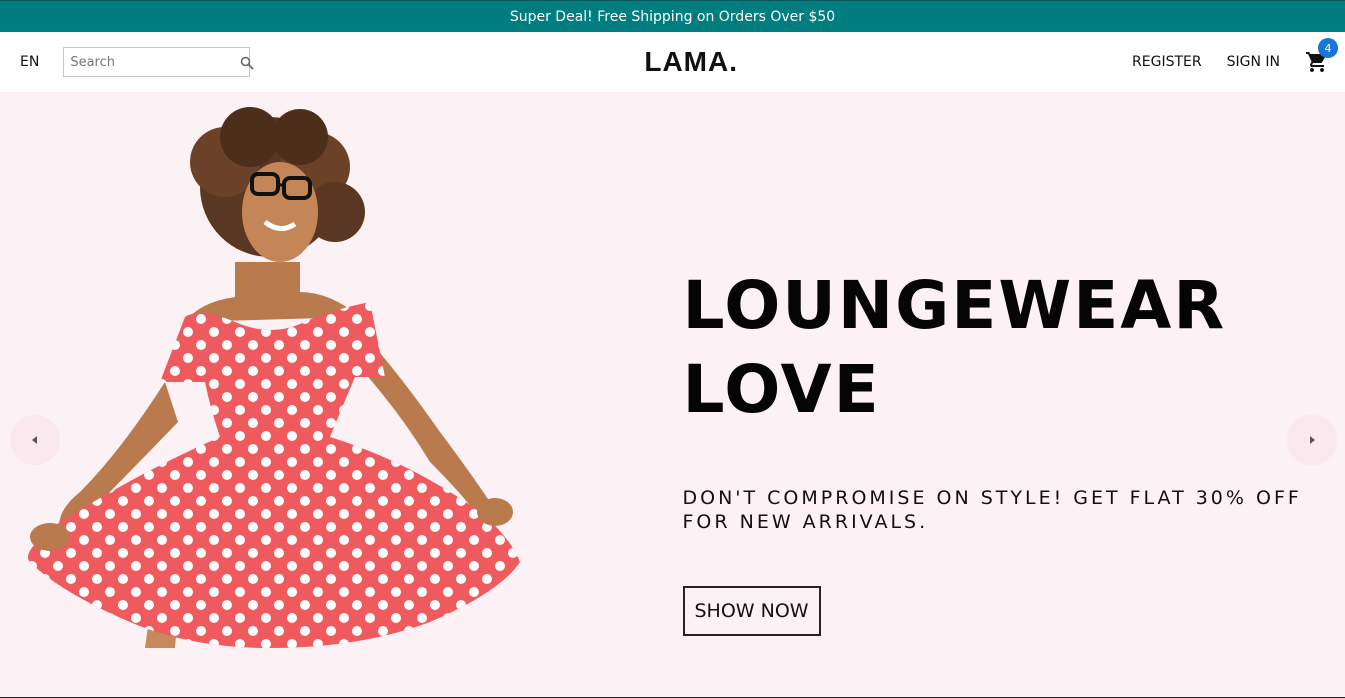 This screenshot has height=698, width=1345. What do you see at coordinates (954, 347) in the screenshot?
I see `slide-title: LOUNGEWEAR LOVE` at bounding box center [954, 347].